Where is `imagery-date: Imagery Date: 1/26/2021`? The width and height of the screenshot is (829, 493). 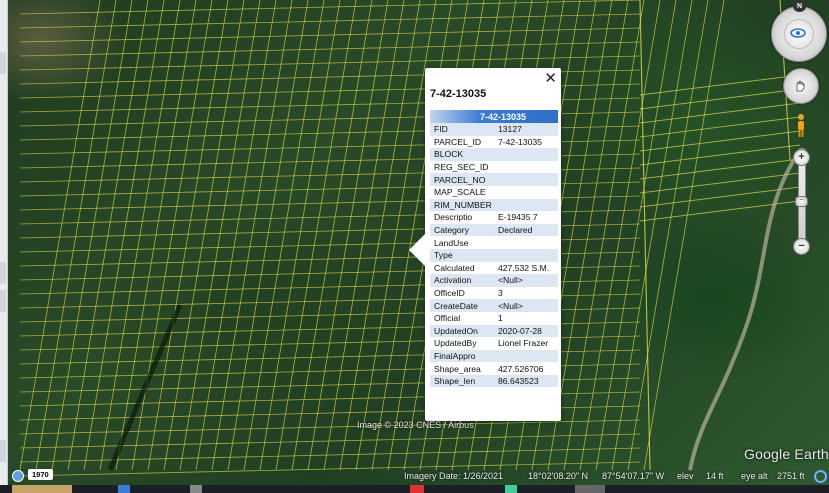
imagery-date: Imagery Date: 1/26/2021 is located at coordinates (454, 476).